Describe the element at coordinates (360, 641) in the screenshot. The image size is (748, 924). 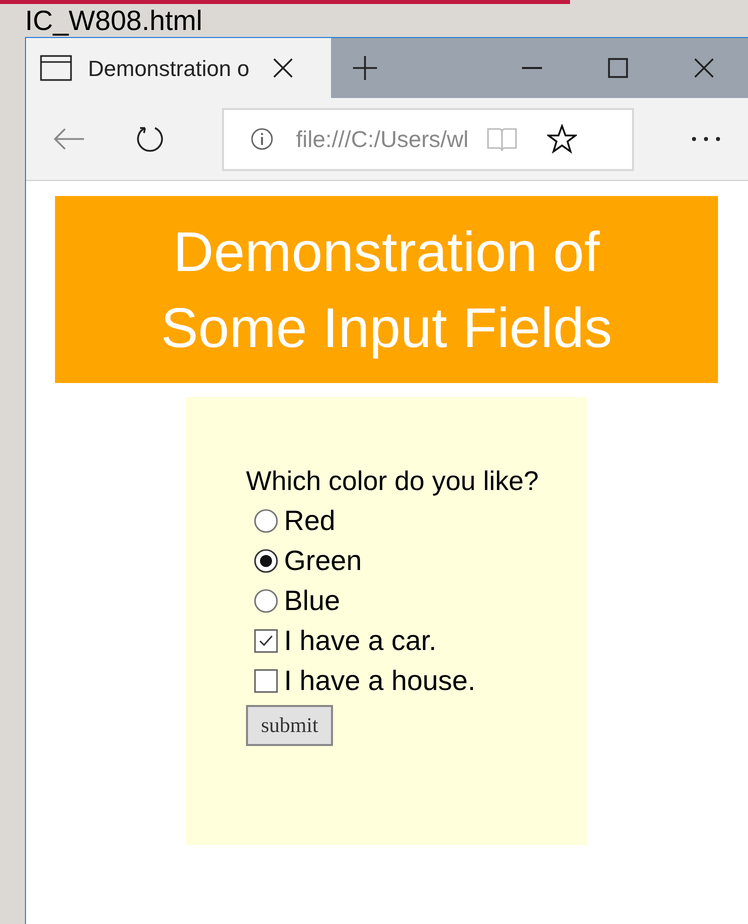
I see `checkbox-label: I have a car.` at that location.